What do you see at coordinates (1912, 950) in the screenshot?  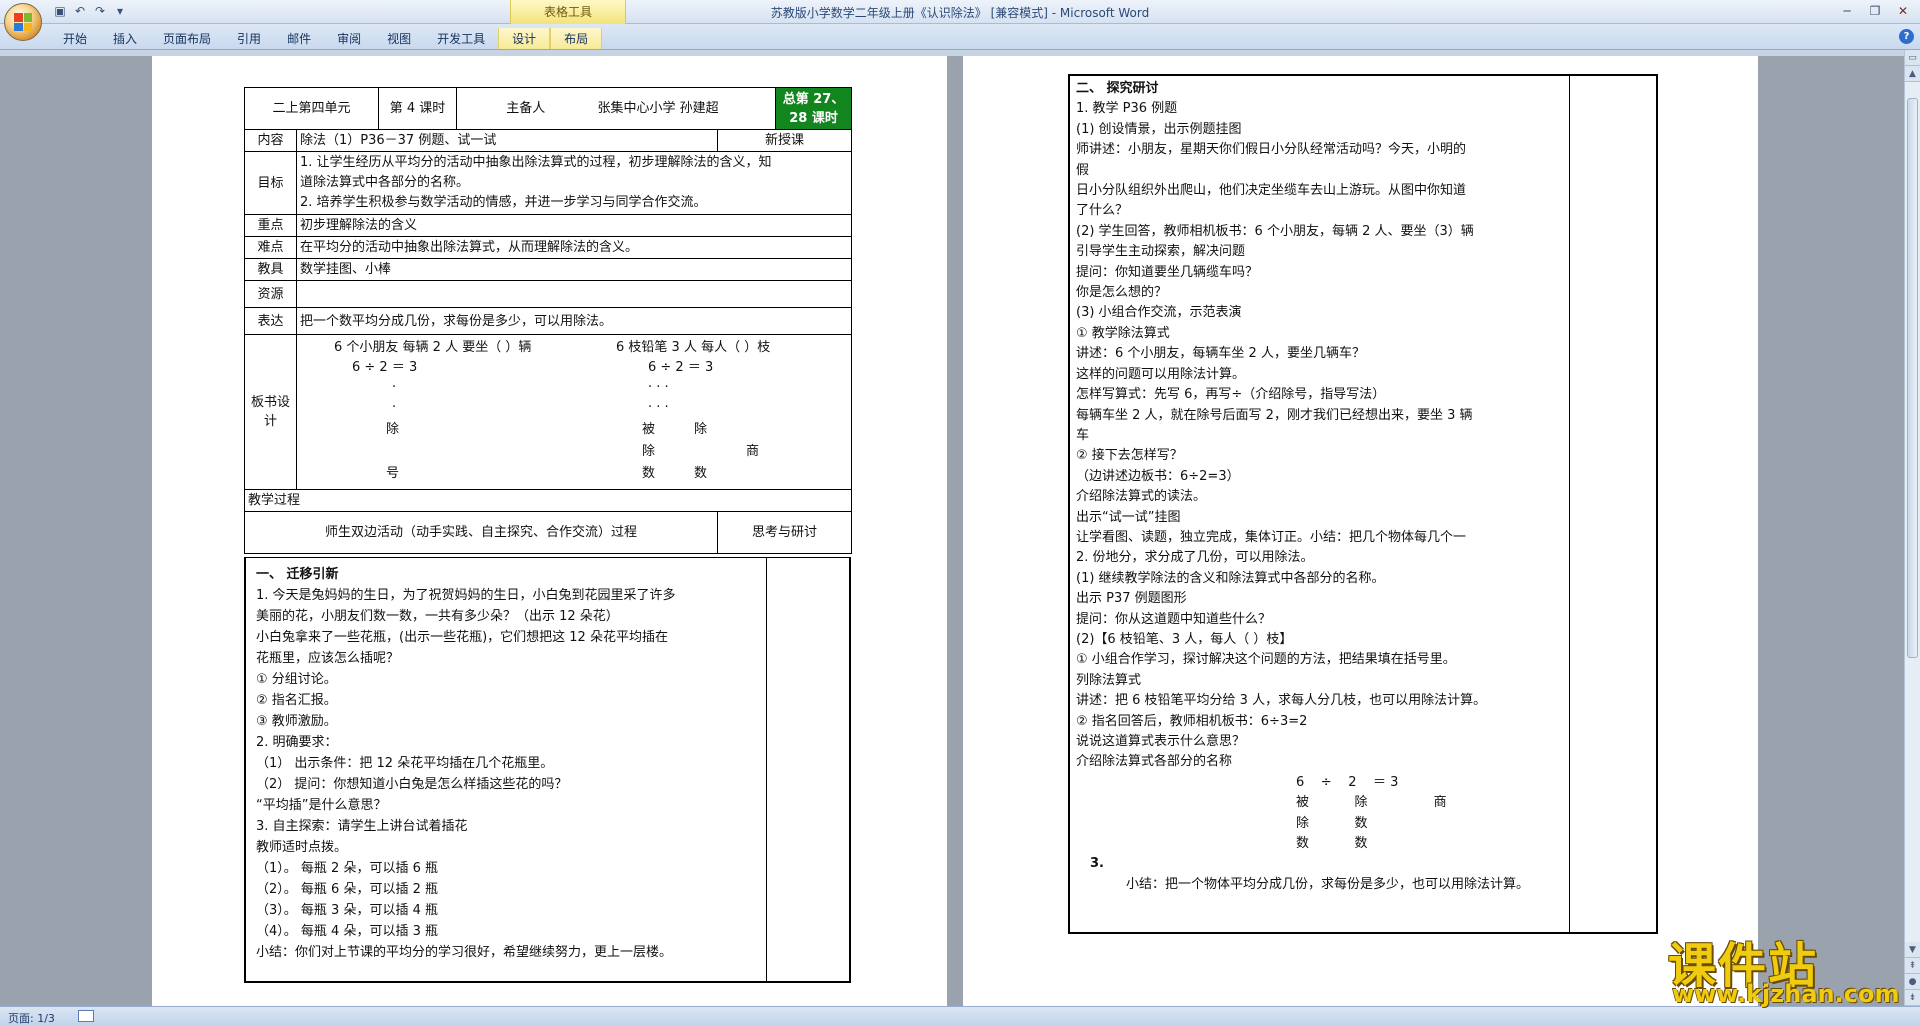 I see `scroll-down-icon: ▼` at bounding box center [1912, 950].